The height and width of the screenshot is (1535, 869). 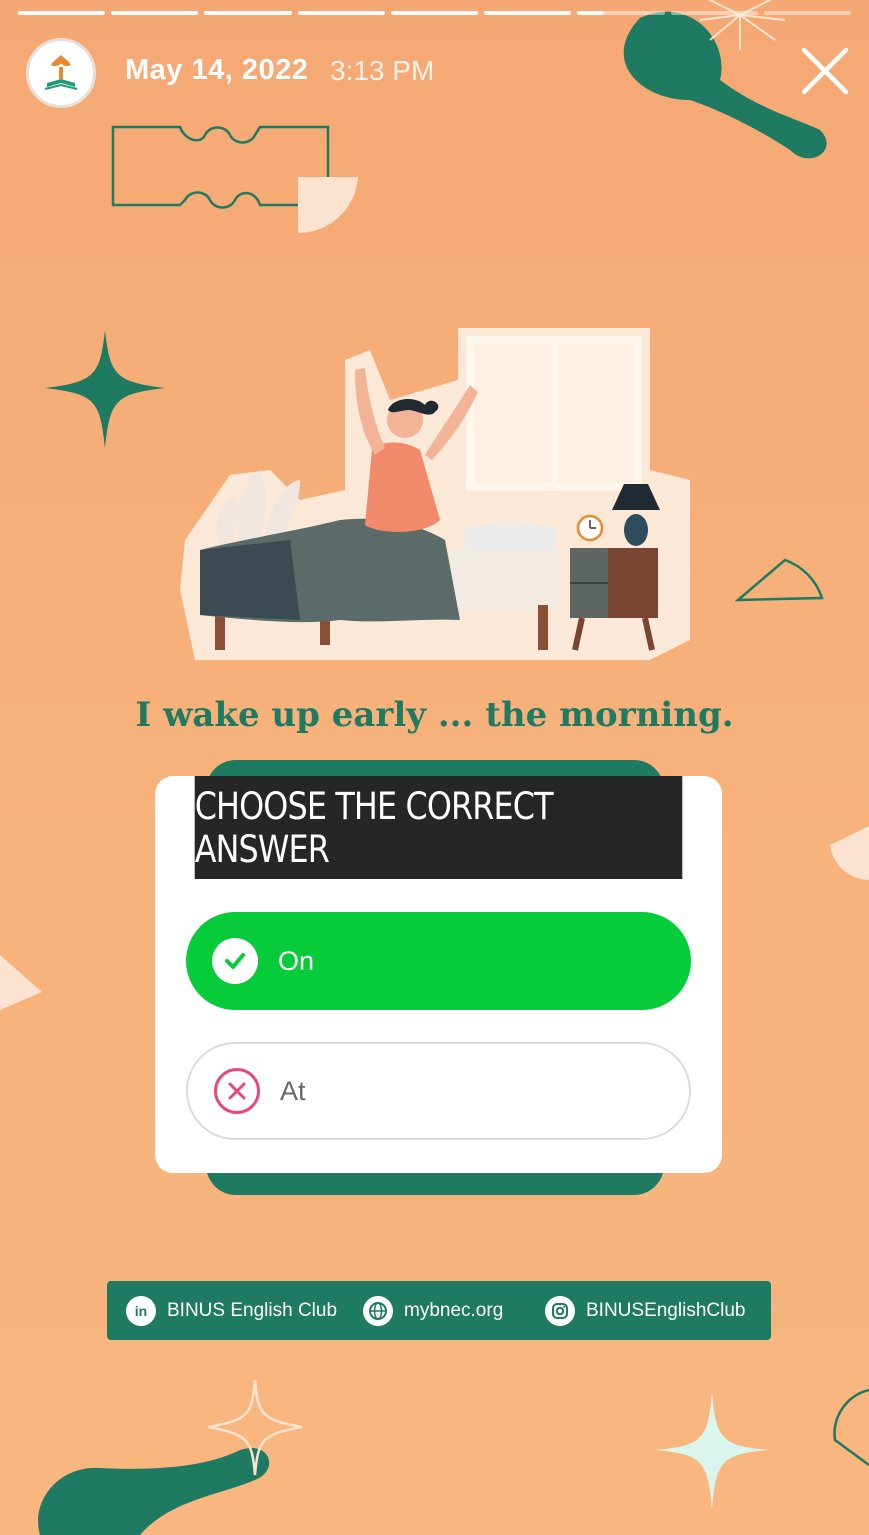 I want to click on instagram-link: BINUSEnglishClub, so click(x=645, y=1310).